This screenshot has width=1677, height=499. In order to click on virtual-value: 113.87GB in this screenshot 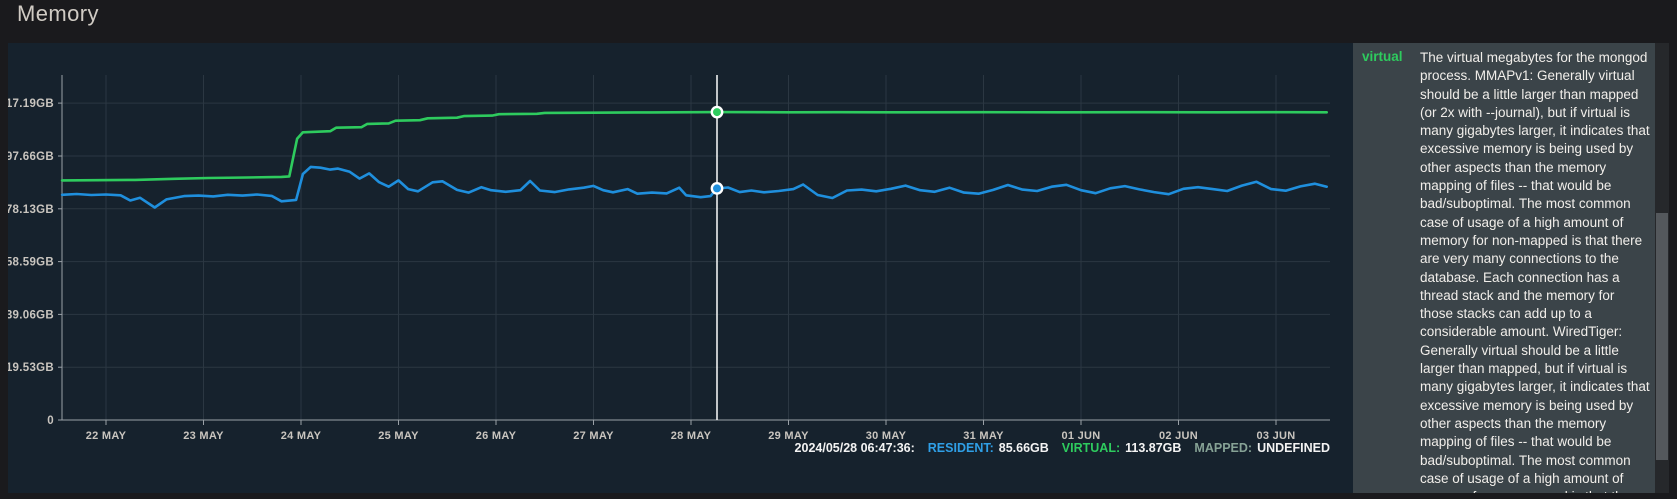, I will do `click(1153, 448)`.